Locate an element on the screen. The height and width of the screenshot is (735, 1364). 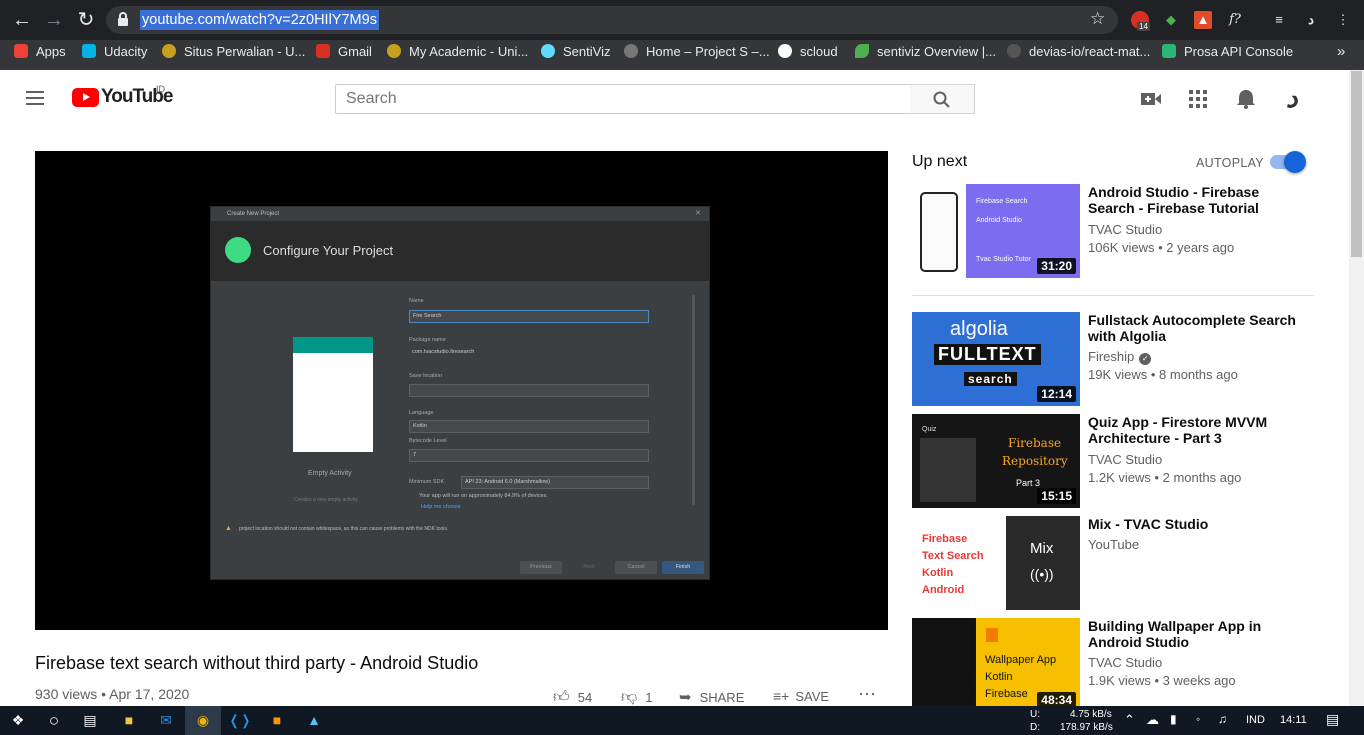
language-indicator: IND is located at coordinates (1255, 720).